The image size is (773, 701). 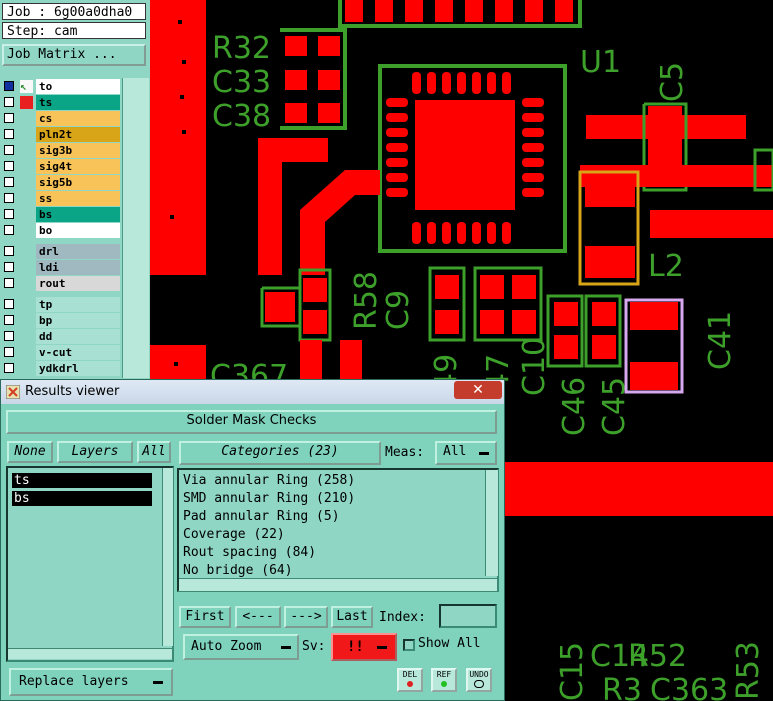 What do you see at coordinates (241, 48) in the screenshot?
I see `pcb-refdes-label: R32` at bounding box center [241, 48].